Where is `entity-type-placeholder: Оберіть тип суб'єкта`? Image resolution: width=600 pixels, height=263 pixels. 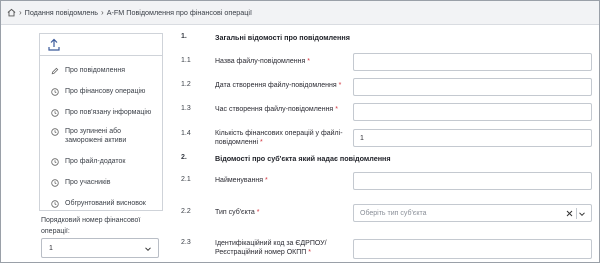 entity-type-placeholder: Оберіть тип суб'єкта is located at coordinates (393, 213).